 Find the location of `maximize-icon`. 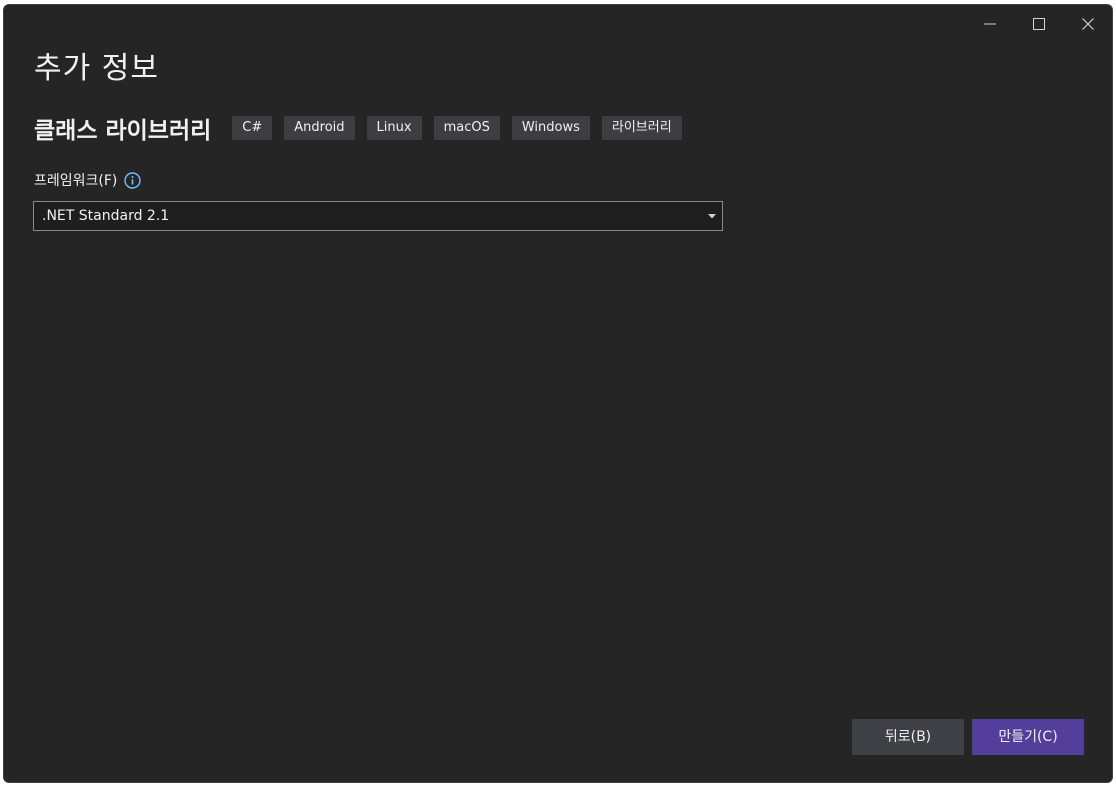

maximize-icon is located at coordinates (1038, 24).